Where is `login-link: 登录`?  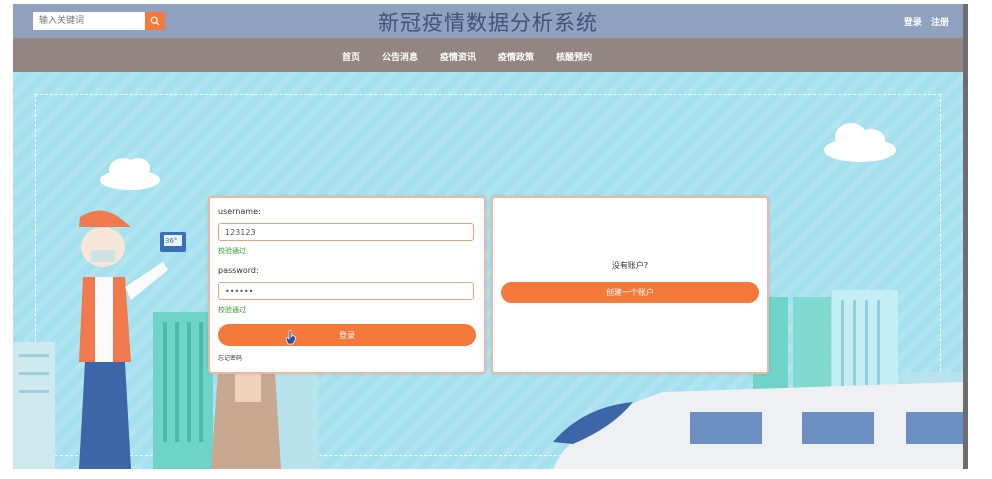
login-link: 登录 is located at coordinates (913, 23).